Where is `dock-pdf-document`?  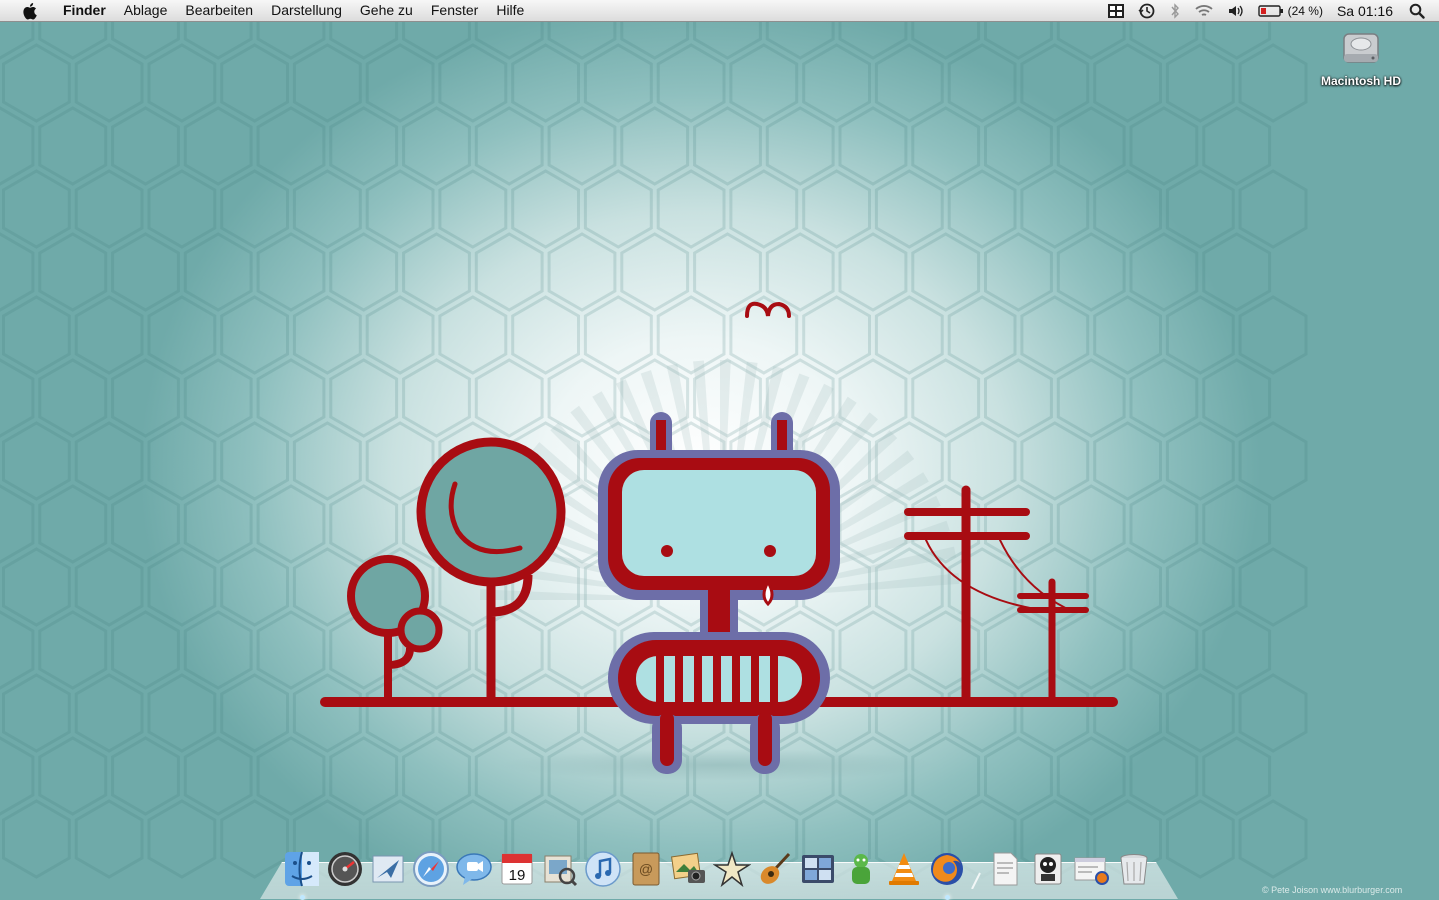
dock-pdf-document is located at coordinates (1005, 869).